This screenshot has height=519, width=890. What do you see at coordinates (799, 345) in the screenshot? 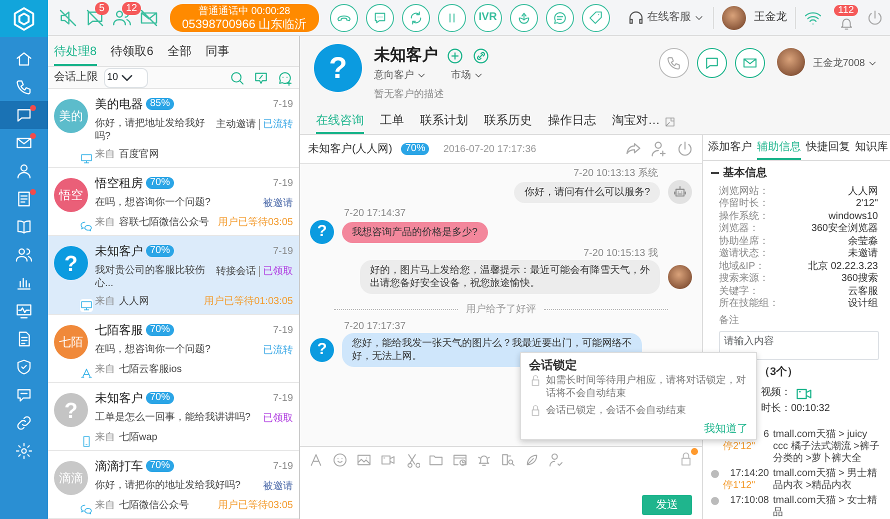
I see `remark-field: 请输入内容` at bounding box center [799, 345].